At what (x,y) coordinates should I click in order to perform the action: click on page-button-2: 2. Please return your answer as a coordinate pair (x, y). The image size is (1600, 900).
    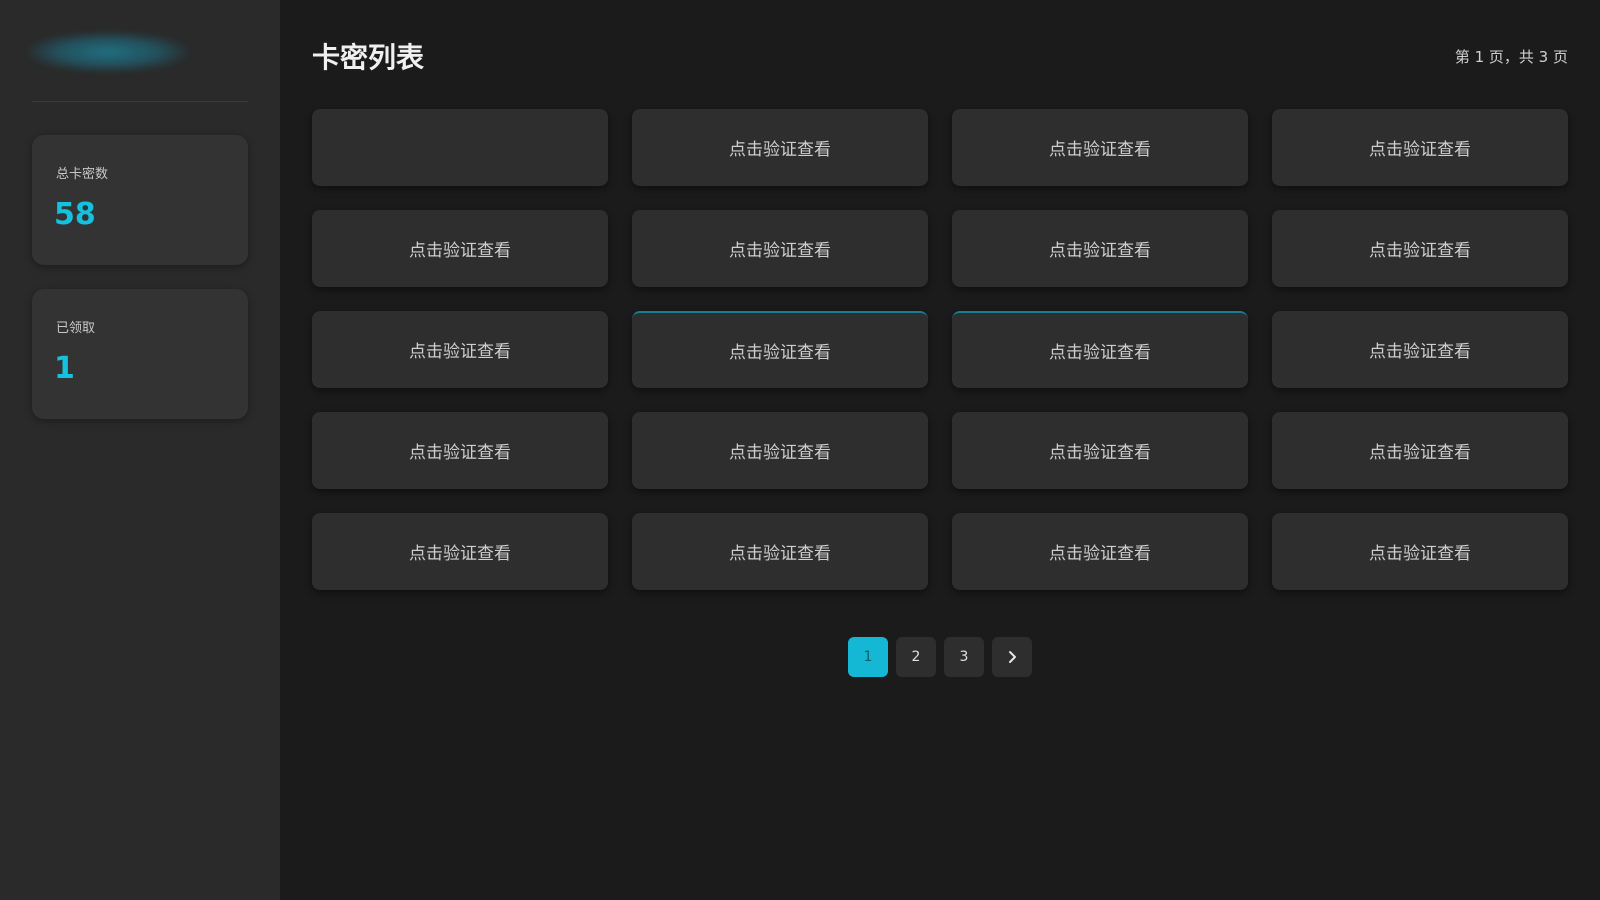
    Looking at the image, I should click on (916, 657).